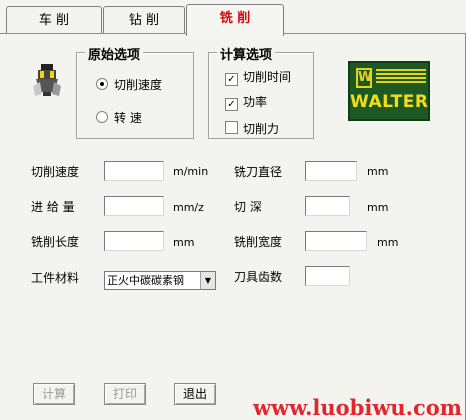 This screenshot has width=466, height=420. What do you see at coordinates (55, 172) in the screenshot?
I see `cutting-speed-label: 切削速度` at bounding box center [55, 172].